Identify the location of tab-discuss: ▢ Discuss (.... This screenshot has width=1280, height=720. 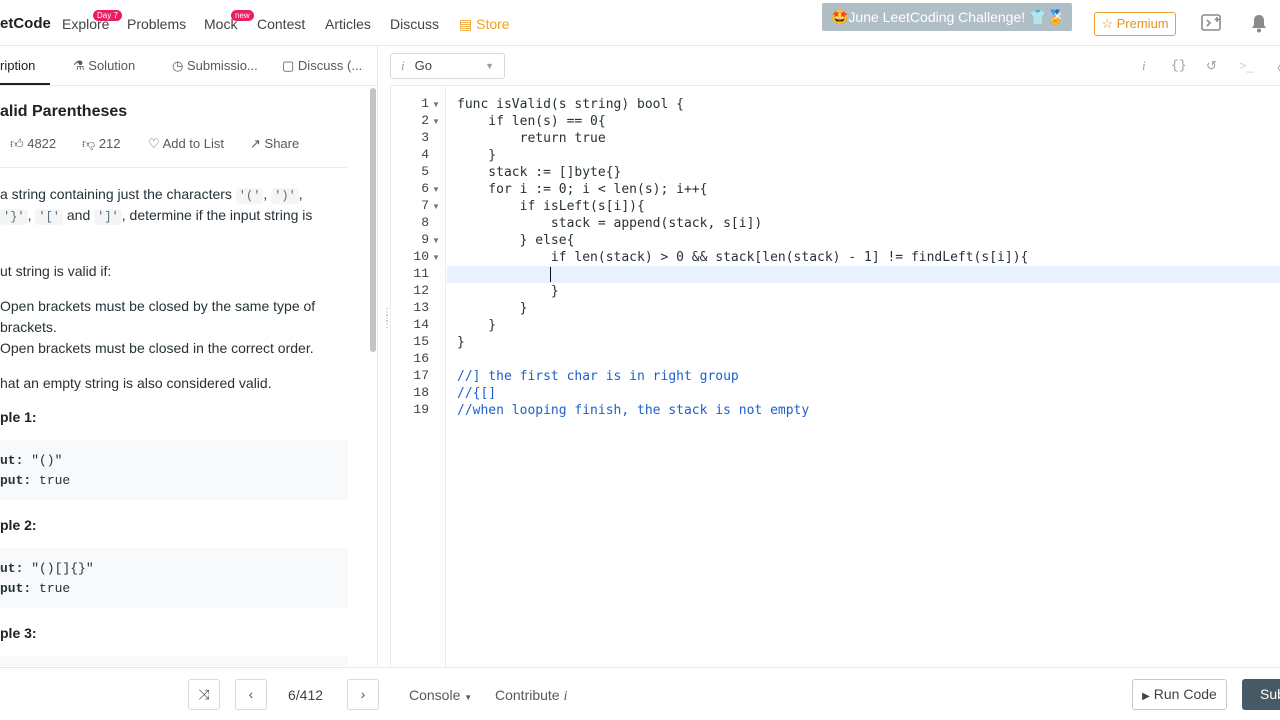
(322, 66).